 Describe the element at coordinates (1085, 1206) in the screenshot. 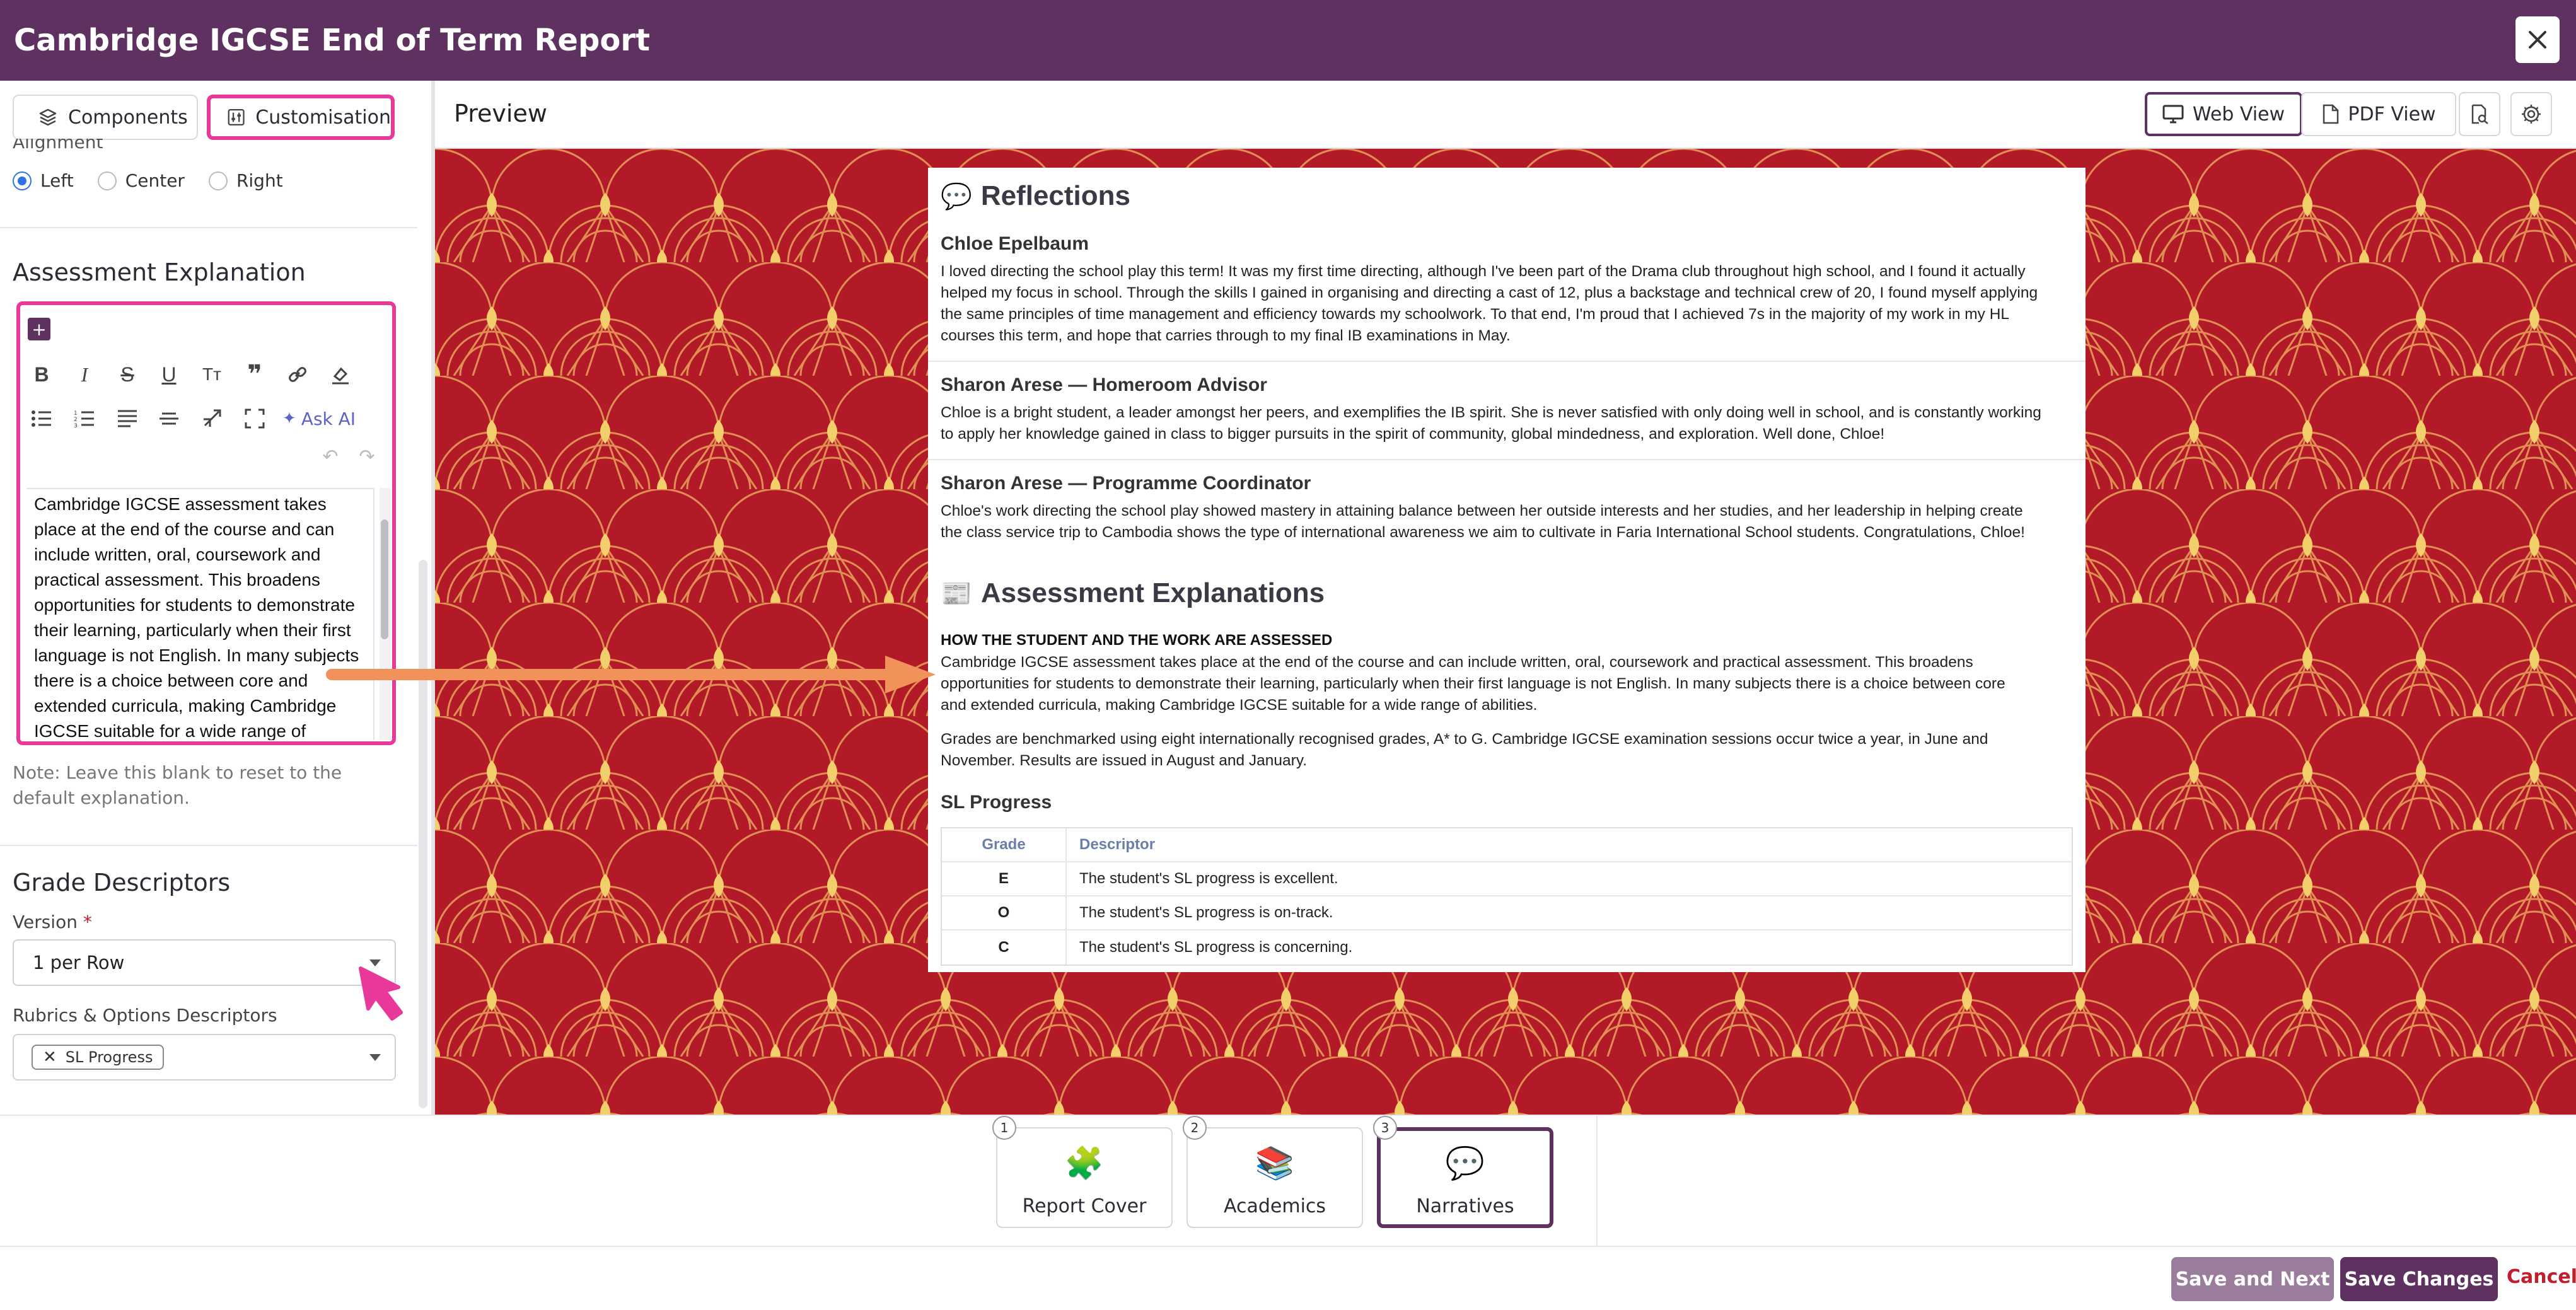

I see `step-label: Report Cover` at that location.